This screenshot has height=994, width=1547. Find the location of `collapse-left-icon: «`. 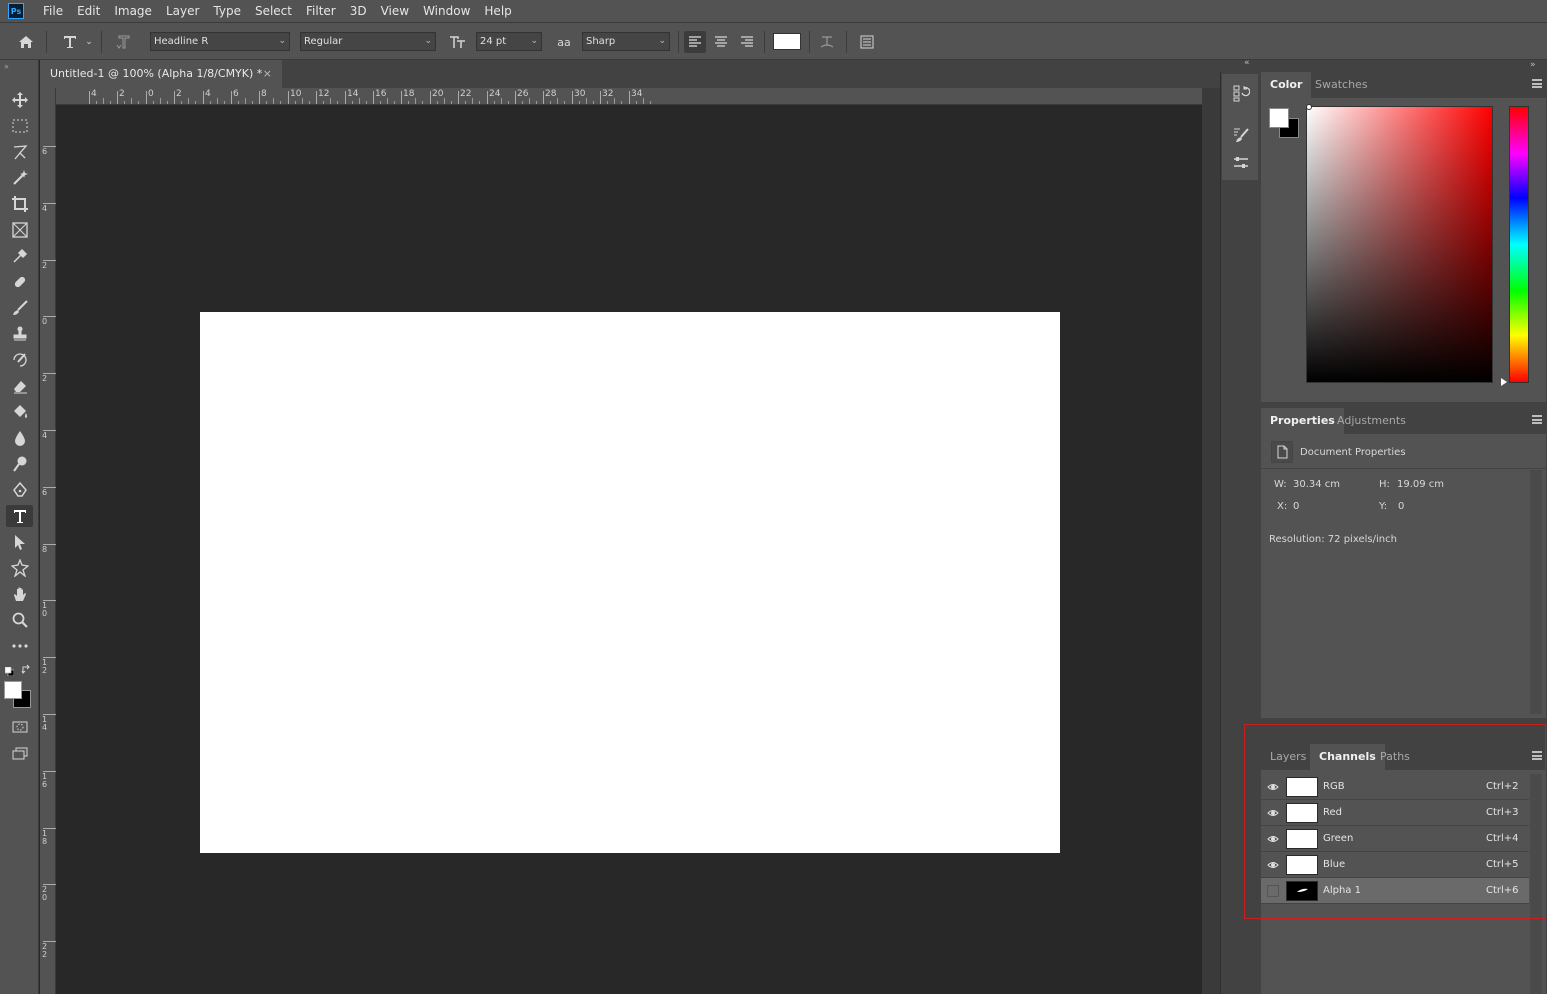

collapse-left-icon: « is located at coordinates (1247, 63).